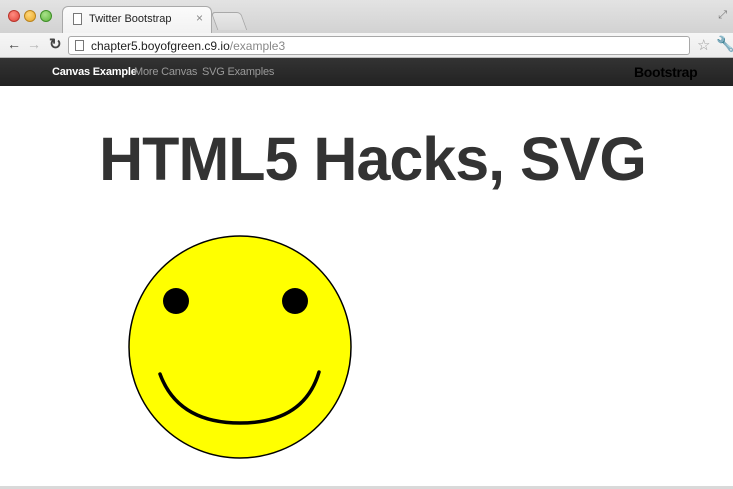 This screenshot has height=489, width=733. Describe the element at coordinates (130, 19) in the screenshot. I see `tab-title: Twitter Bootstrap` at that location.